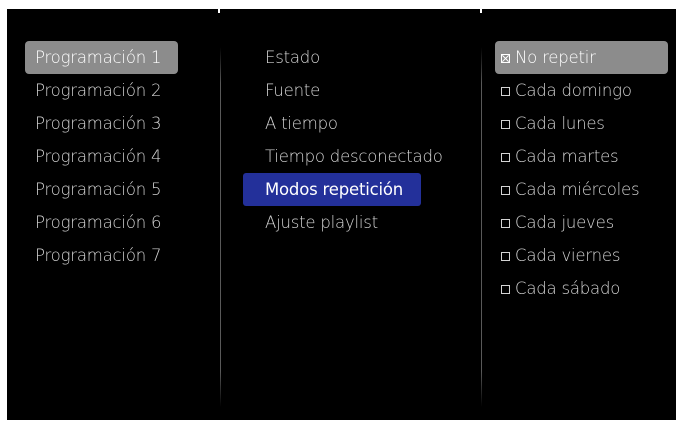 This screenshot has height=430, width=683. I want to click on schedule-item-5: Programación 5, so click(101, 189).